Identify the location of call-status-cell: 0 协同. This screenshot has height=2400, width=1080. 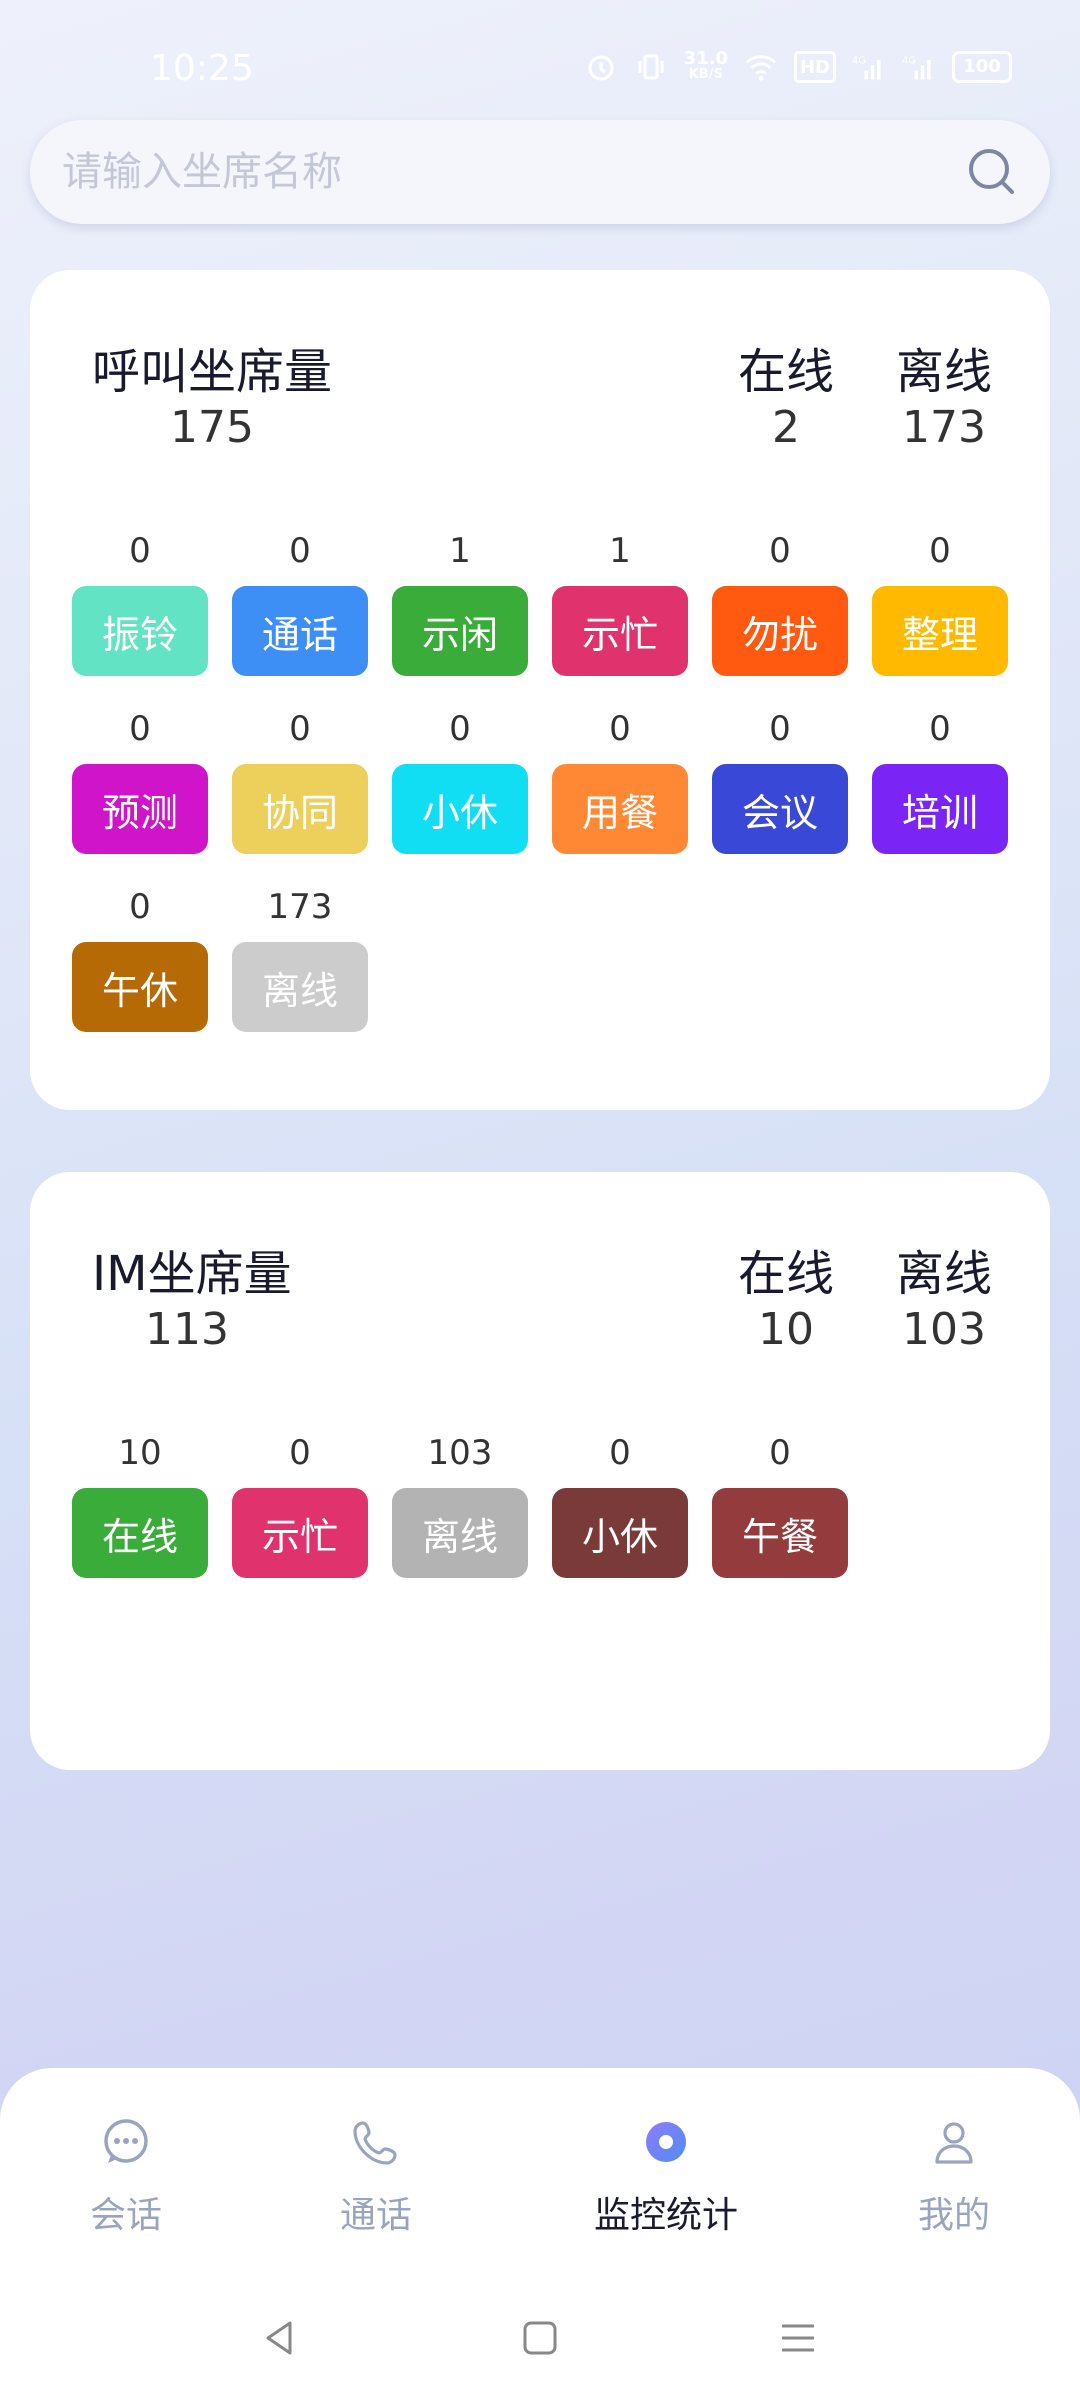
(300, 780).